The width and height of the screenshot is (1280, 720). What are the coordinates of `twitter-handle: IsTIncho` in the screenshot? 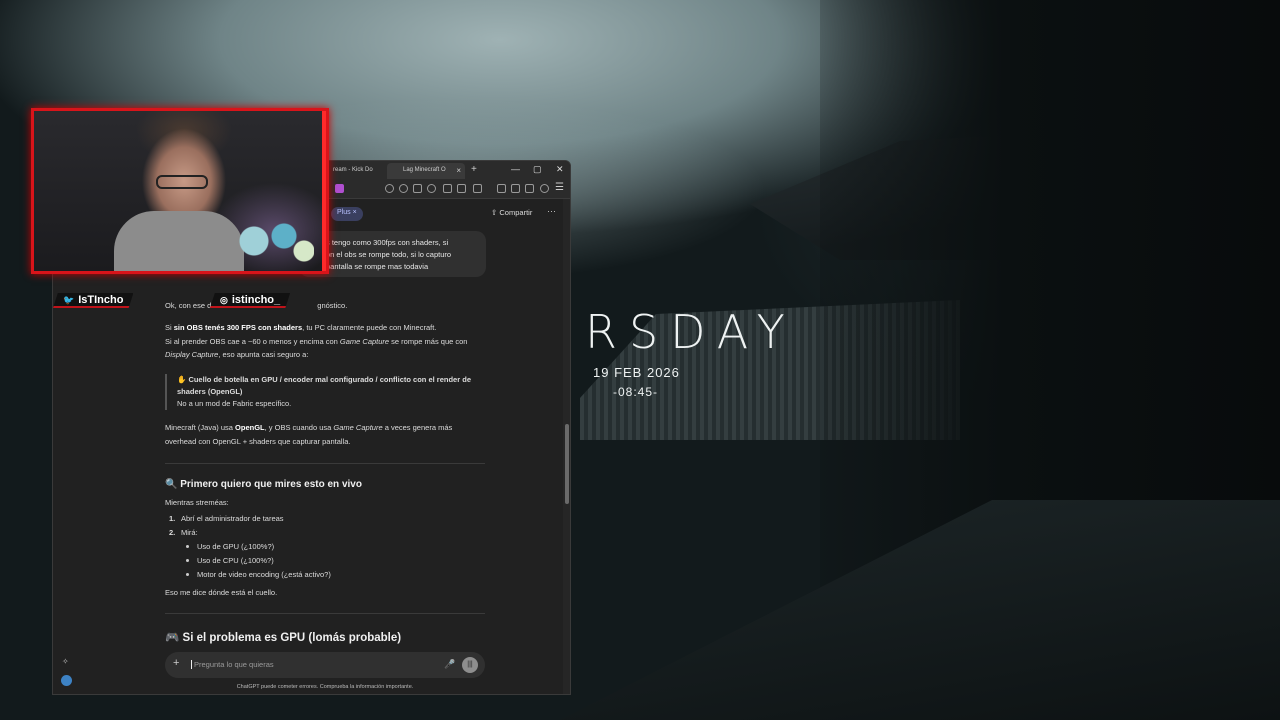 It's located at (101, 300).